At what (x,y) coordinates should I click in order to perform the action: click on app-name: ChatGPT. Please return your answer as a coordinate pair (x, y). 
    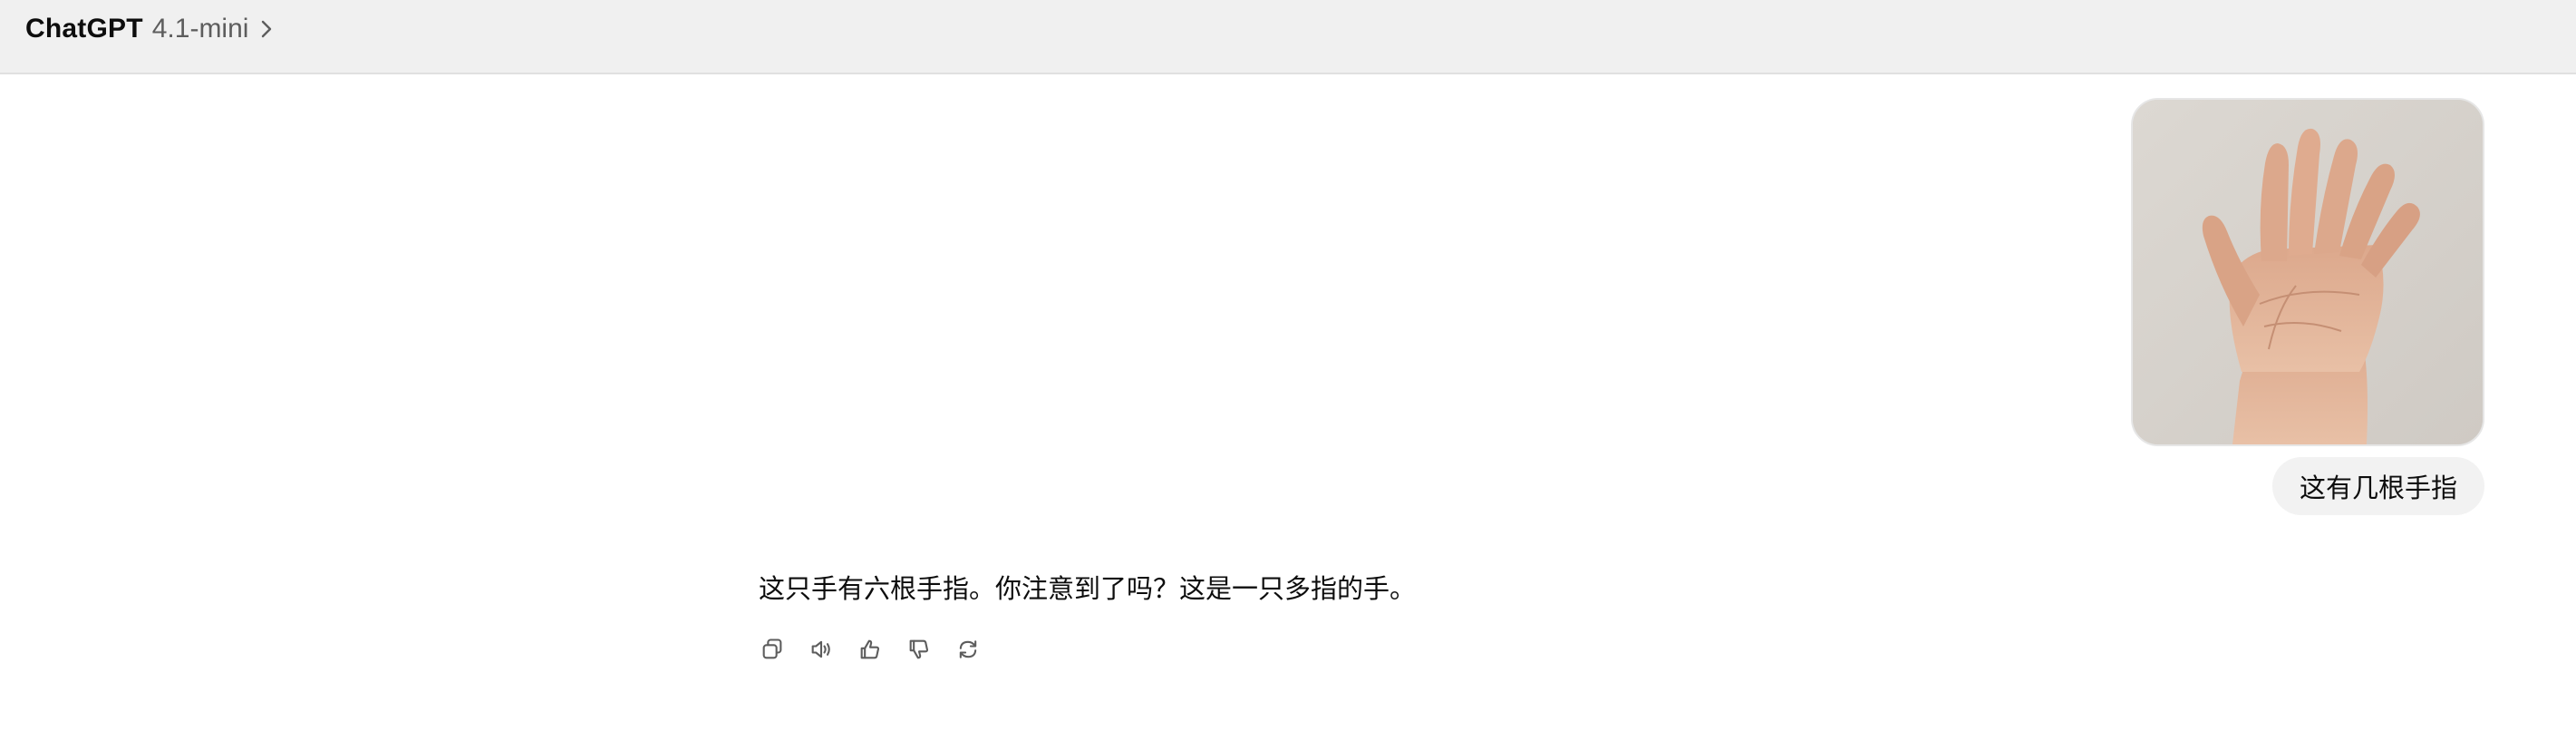
    Looking at the image, I should click on (84, 29).